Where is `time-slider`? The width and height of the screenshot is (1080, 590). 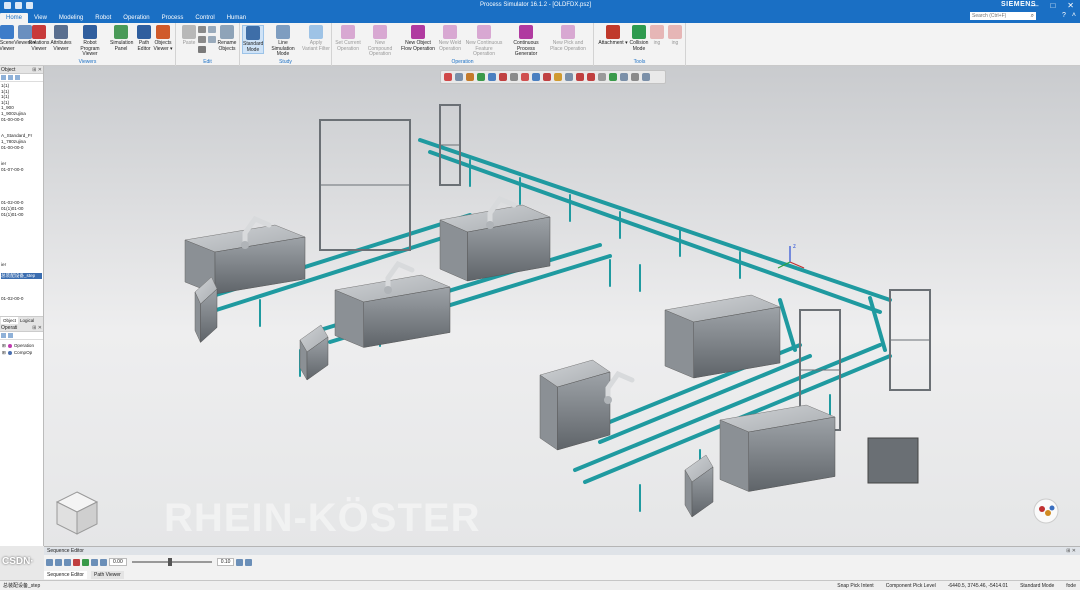
time-slider is located at coordinates (171, 562).